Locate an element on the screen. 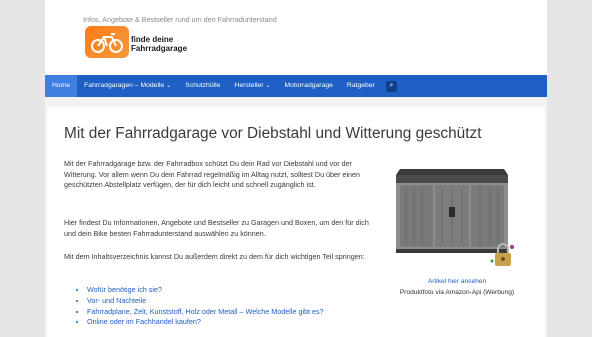 This screenshot has height=337, width=592. logo-text: finde deine Fahrradgarage is located at coordinates (159, 44).